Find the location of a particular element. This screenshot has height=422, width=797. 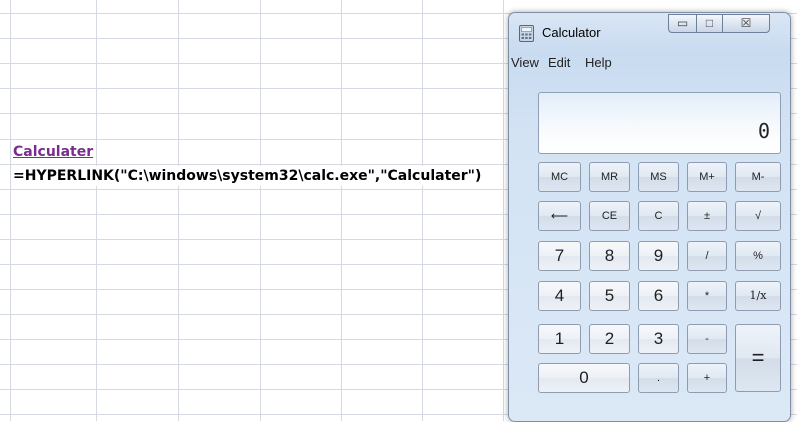

key-m-plus: M+ is located at coordinates (707, 177).